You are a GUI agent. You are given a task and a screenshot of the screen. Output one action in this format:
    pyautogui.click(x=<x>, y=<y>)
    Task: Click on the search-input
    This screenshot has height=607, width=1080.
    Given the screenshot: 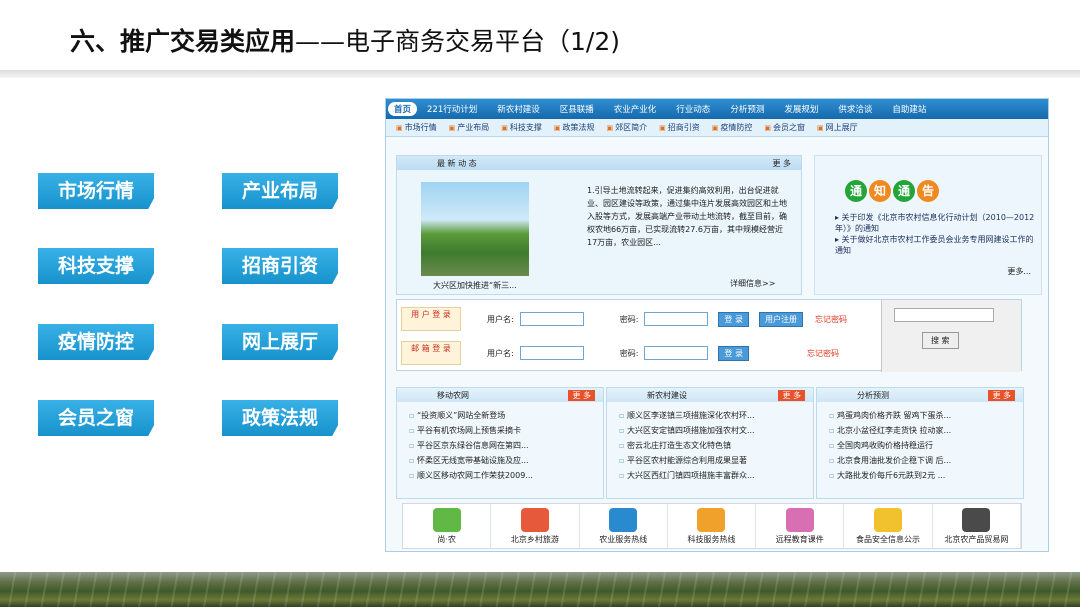 What is the action you would take?
    pyautogui.click(x=944, y=315)
    